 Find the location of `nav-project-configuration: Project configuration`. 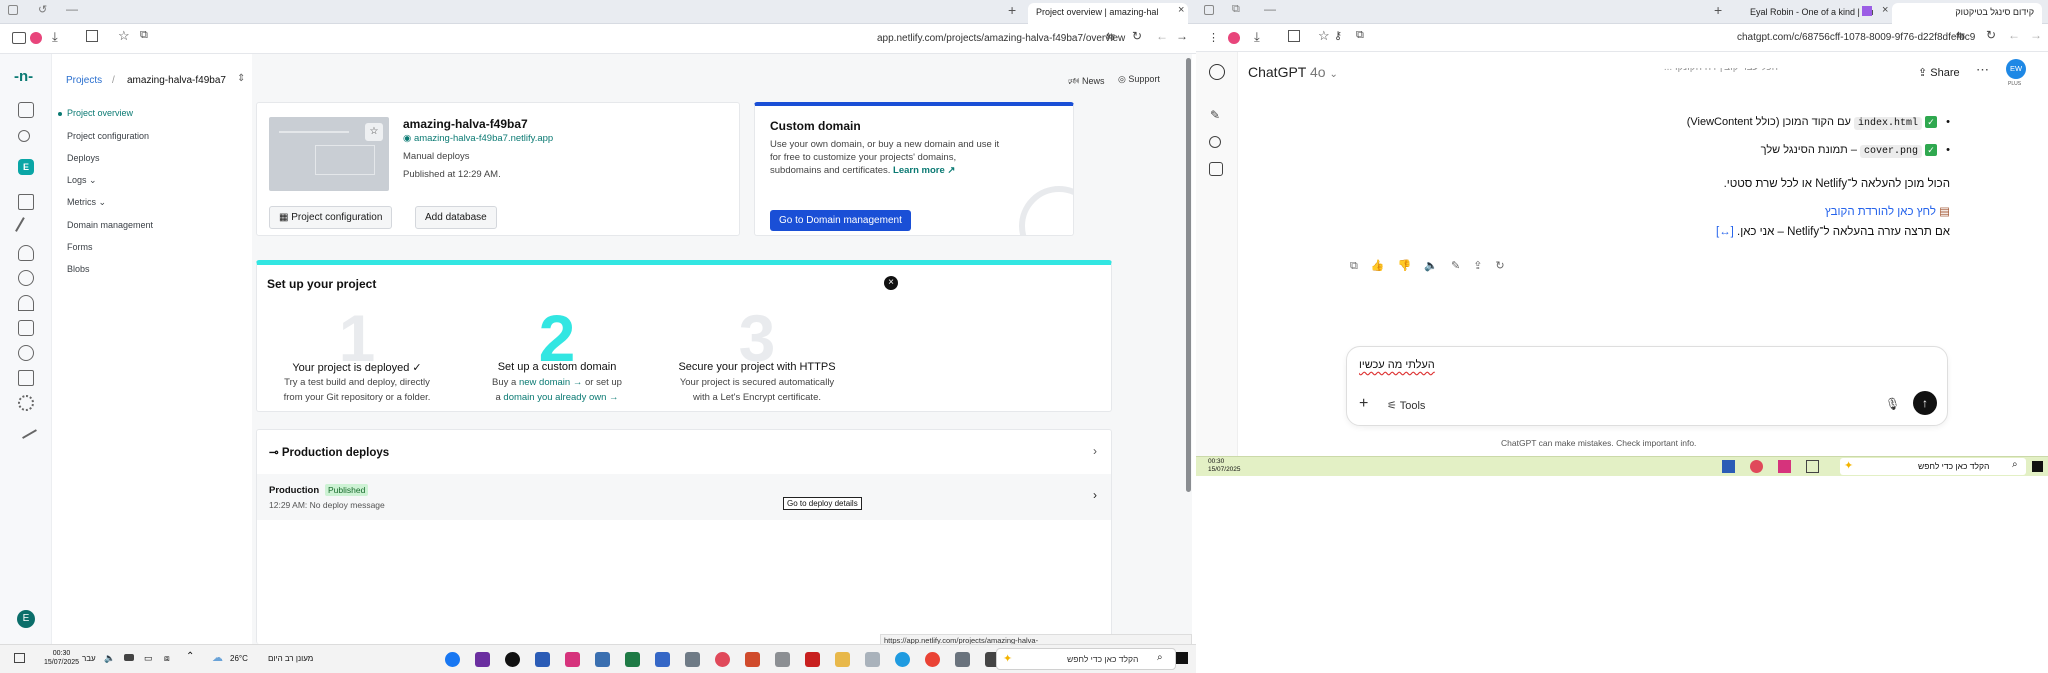

nav-project-configuration: Project configuration is located at coordinates (108, 136).